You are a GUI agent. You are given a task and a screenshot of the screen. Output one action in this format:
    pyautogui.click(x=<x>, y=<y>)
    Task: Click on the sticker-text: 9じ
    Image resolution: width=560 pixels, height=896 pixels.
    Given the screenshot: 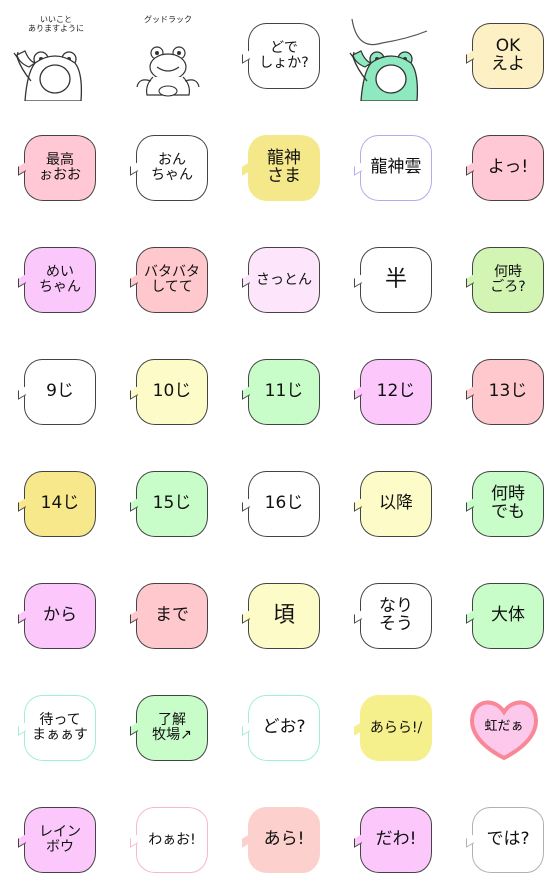 What is the action you would take?
    pyautogui.click(x=60, y=391)
    